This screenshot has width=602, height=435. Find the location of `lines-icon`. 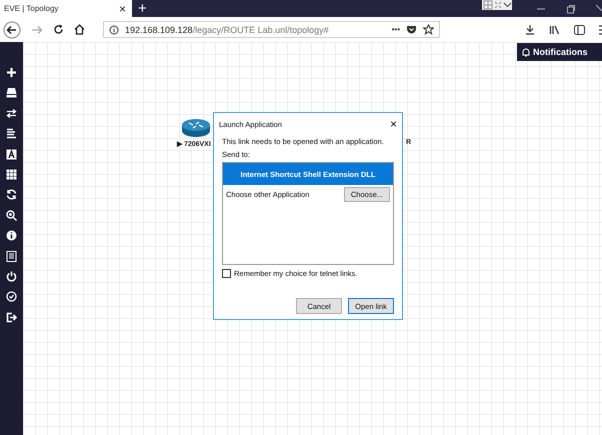

lines-icon is located at coordinates (11, 134).